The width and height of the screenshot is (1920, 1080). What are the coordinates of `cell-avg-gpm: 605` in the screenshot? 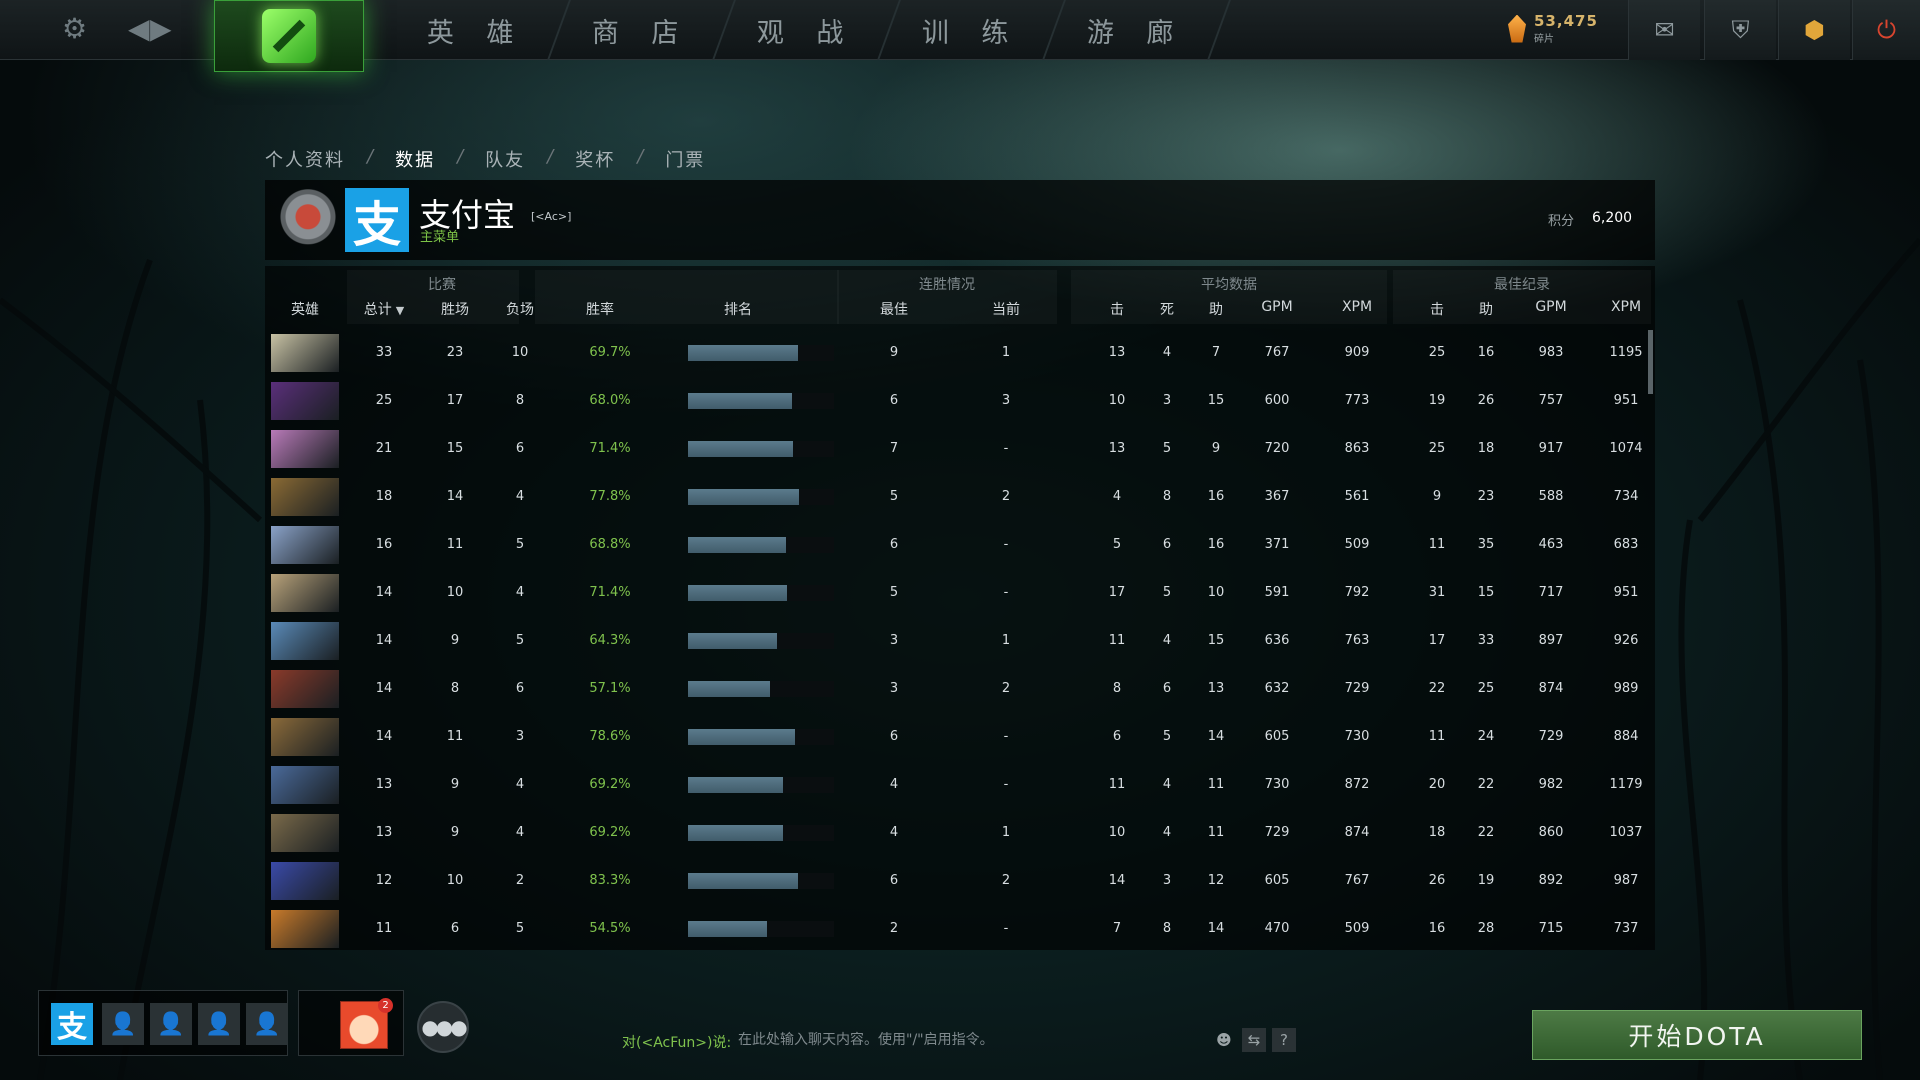 It's located at (1277, 736).